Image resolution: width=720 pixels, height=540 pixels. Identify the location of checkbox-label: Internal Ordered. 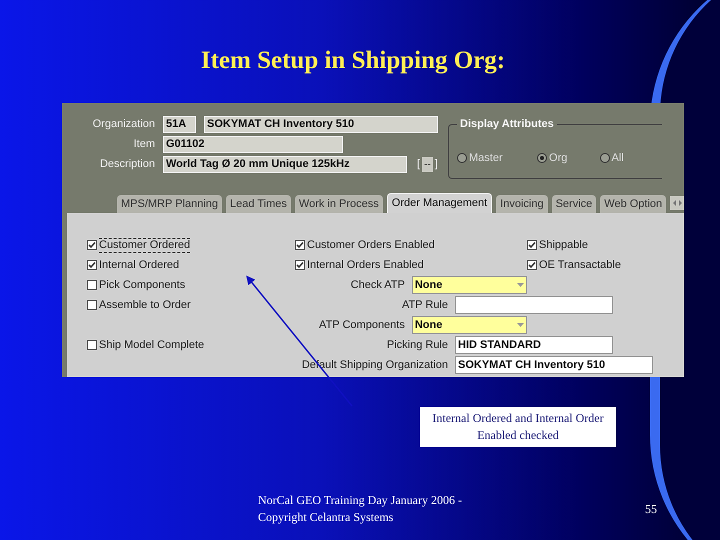
(139, 265).